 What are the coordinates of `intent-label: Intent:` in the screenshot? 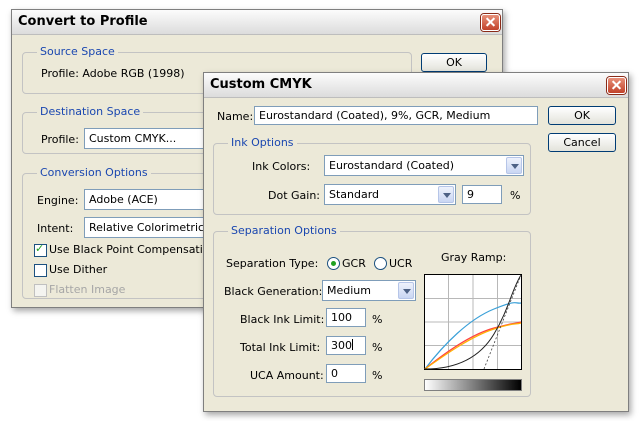 It's located at (55, 228).